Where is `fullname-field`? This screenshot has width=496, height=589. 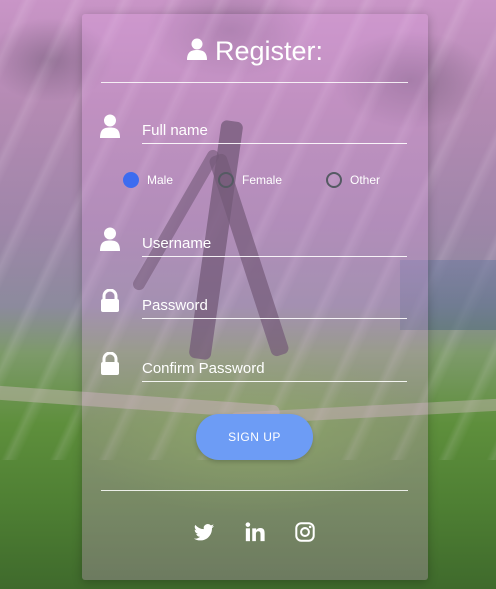
fullname-field is located at coordinates (255, 134).